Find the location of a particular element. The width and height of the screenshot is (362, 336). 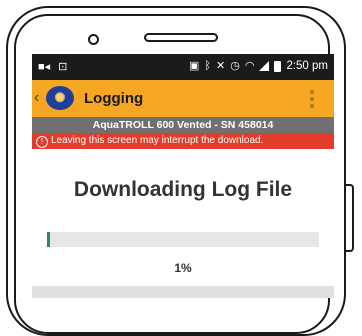

app-bar: ‹ ✺ Logging is located at coordinates (183, 98).